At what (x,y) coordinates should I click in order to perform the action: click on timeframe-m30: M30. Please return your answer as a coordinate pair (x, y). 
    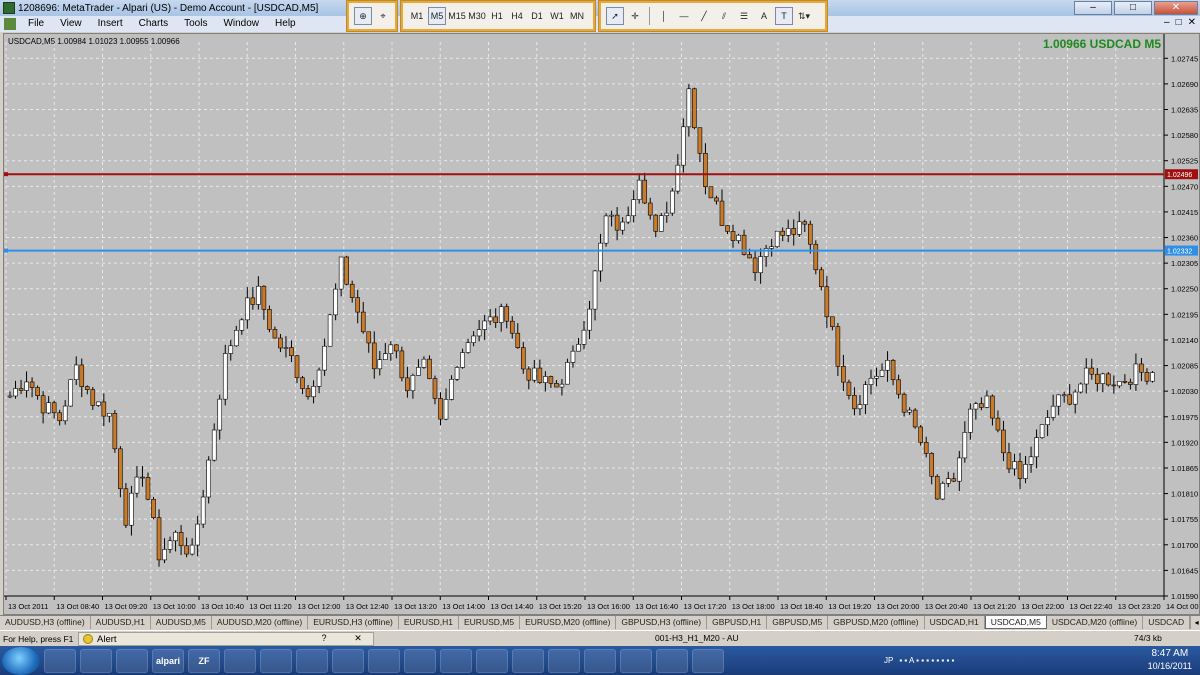
    Looking at the image, I should click on (477, 16).